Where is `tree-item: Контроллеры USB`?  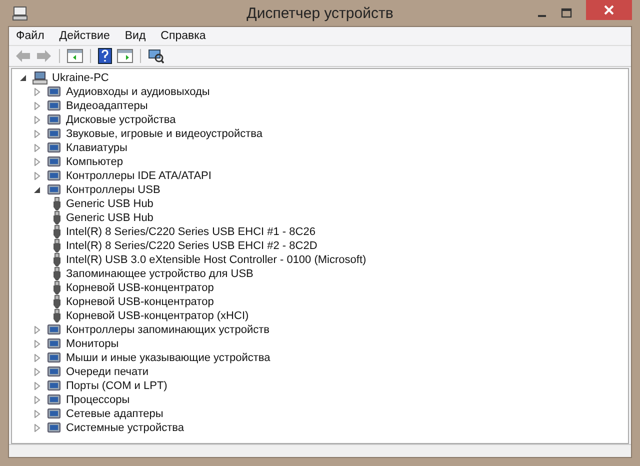 tree-item: Контроллеры USB is located at coordinates (113, 190).